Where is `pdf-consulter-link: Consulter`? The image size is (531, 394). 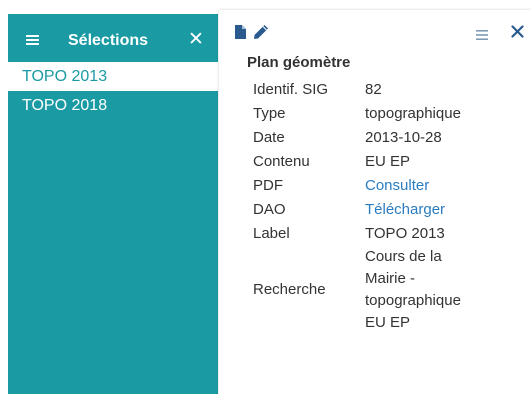 pdf-consulter-link: Consulter is located at coordinates (397, 185).